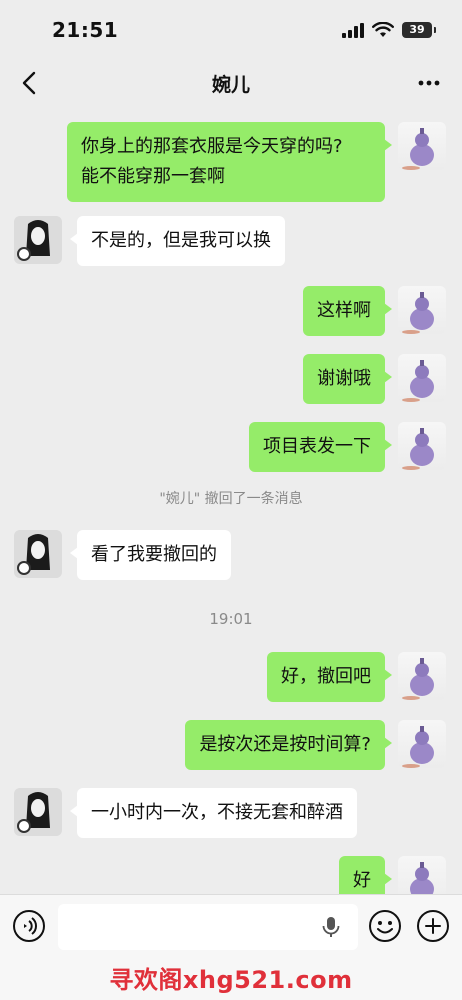  I want to click on status-icons: 39, so click(389, 30).